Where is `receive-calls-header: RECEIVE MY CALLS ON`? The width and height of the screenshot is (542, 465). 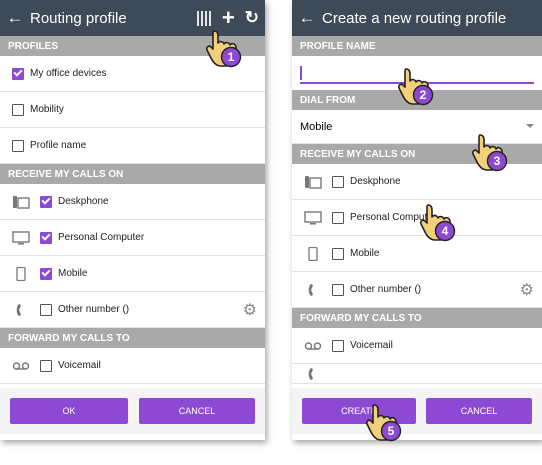 receive-calls-header: RECEIVE MY CALLS ON is located at coordinates (132, 174).